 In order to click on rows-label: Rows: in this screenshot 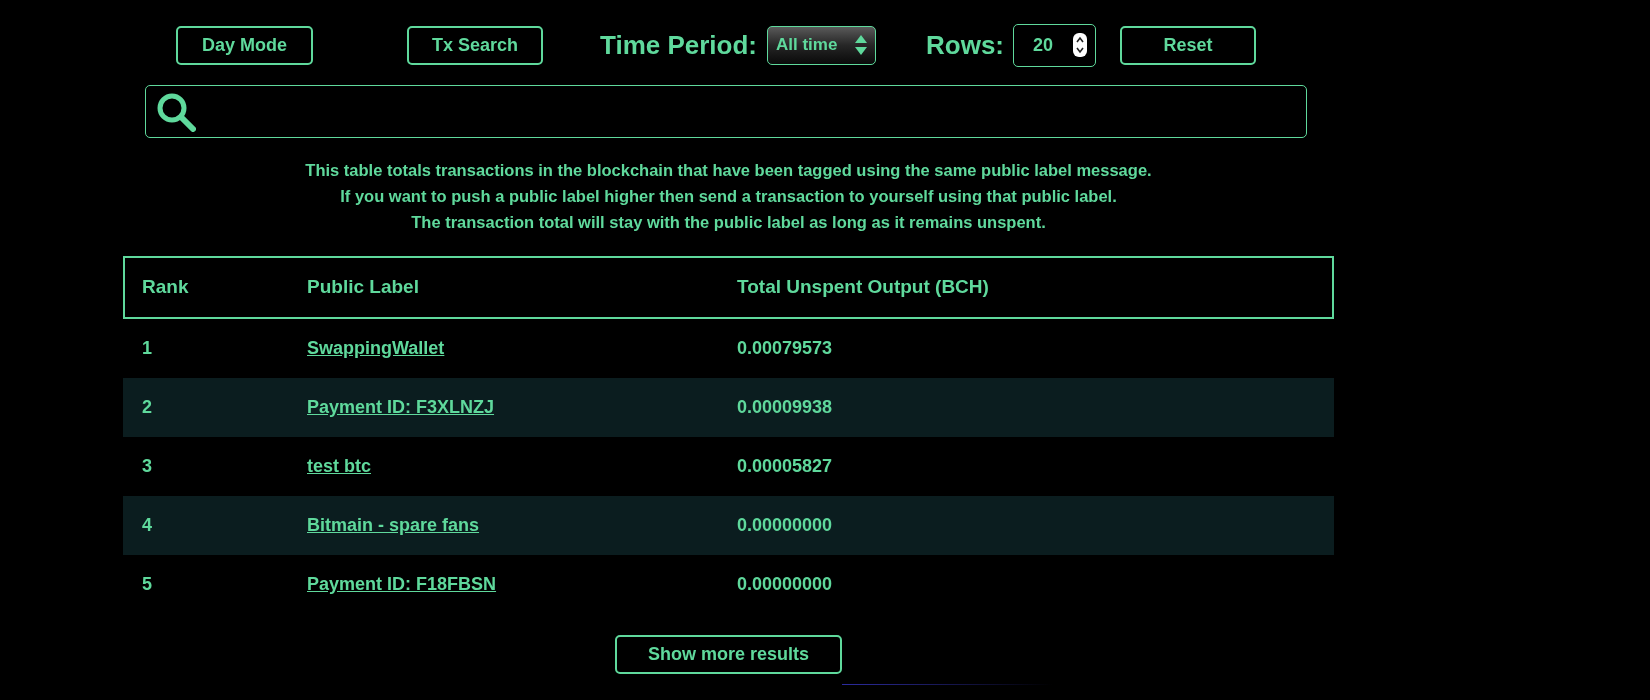, I will do `click(965, 45)`.